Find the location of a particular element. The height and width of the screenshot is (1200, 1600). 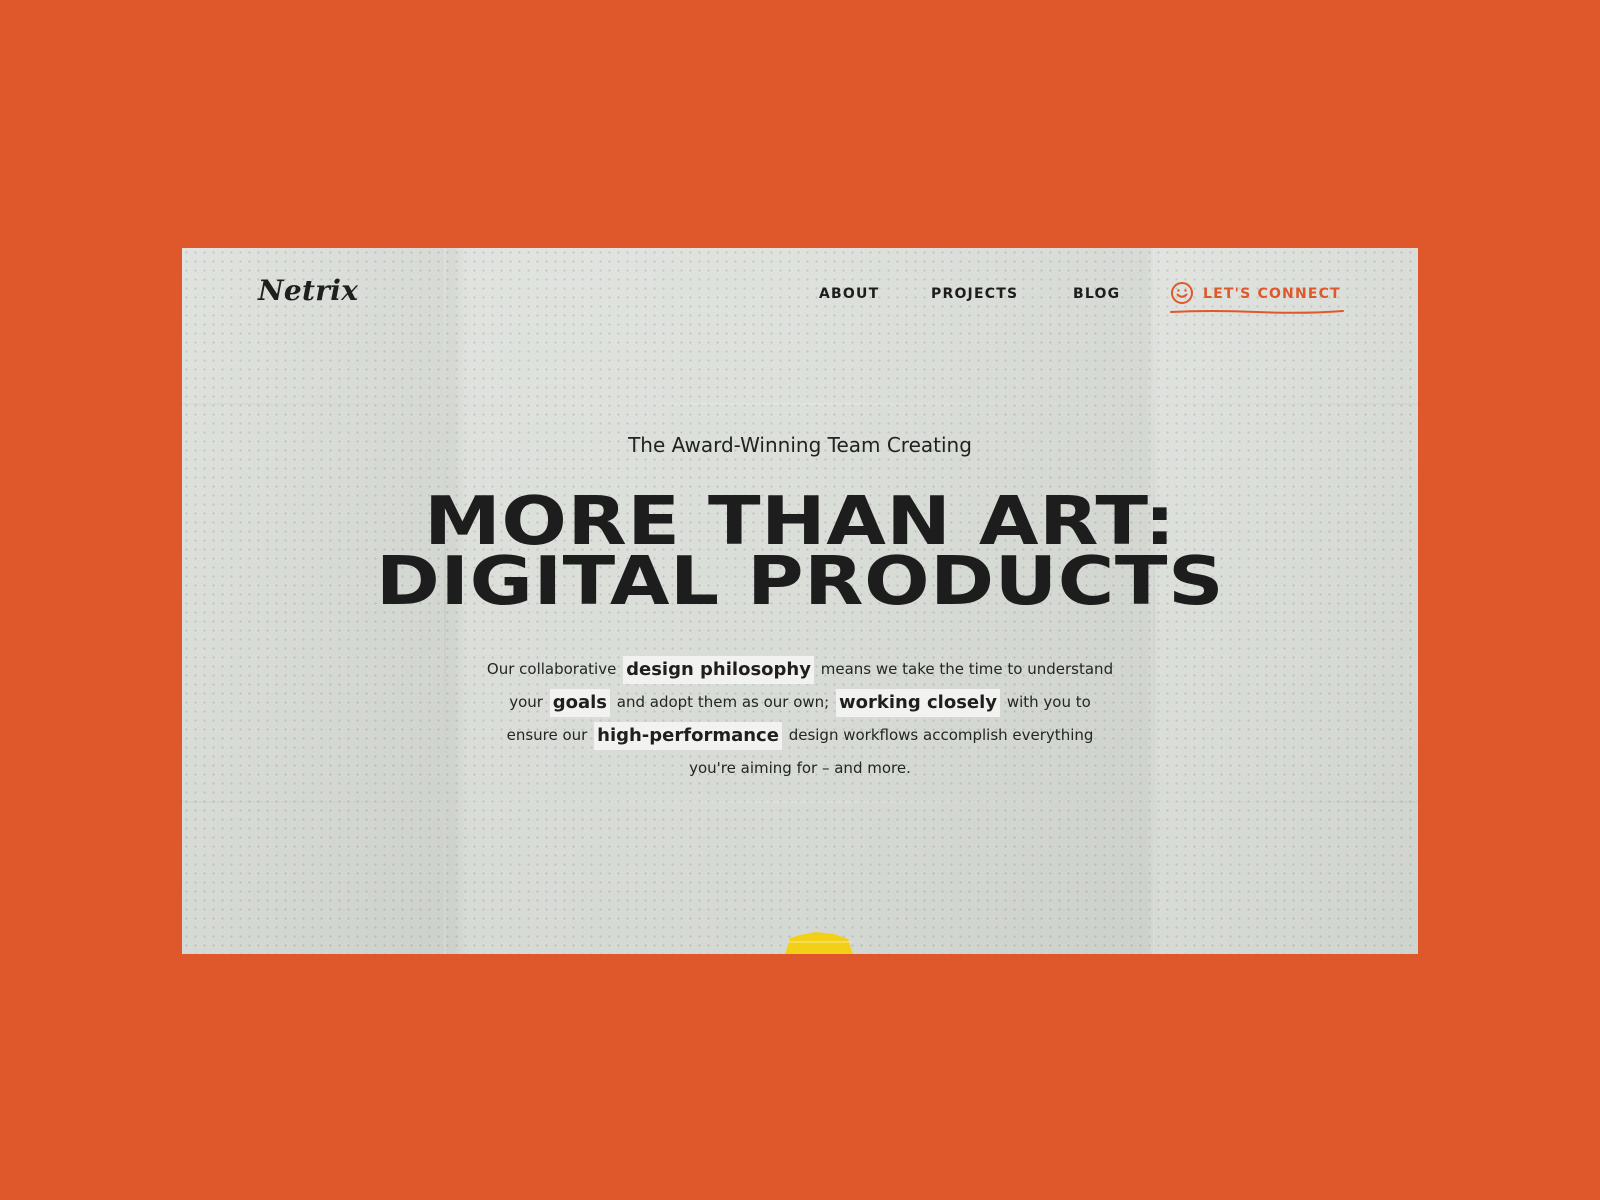

smile-icon is located at coordinates (1182, 293).